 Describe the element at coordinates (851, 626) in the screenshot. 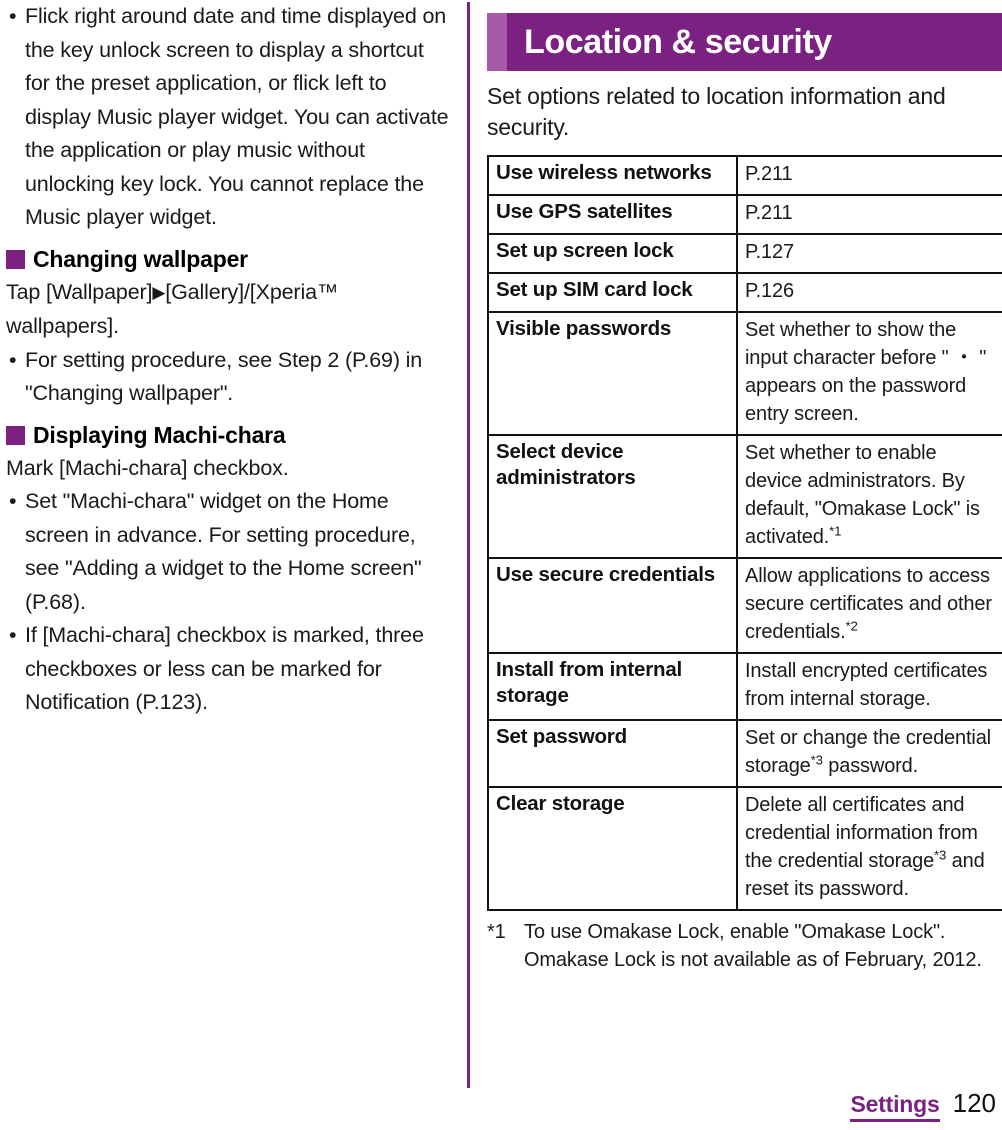

I see `footnote-ref: *2` at that location.